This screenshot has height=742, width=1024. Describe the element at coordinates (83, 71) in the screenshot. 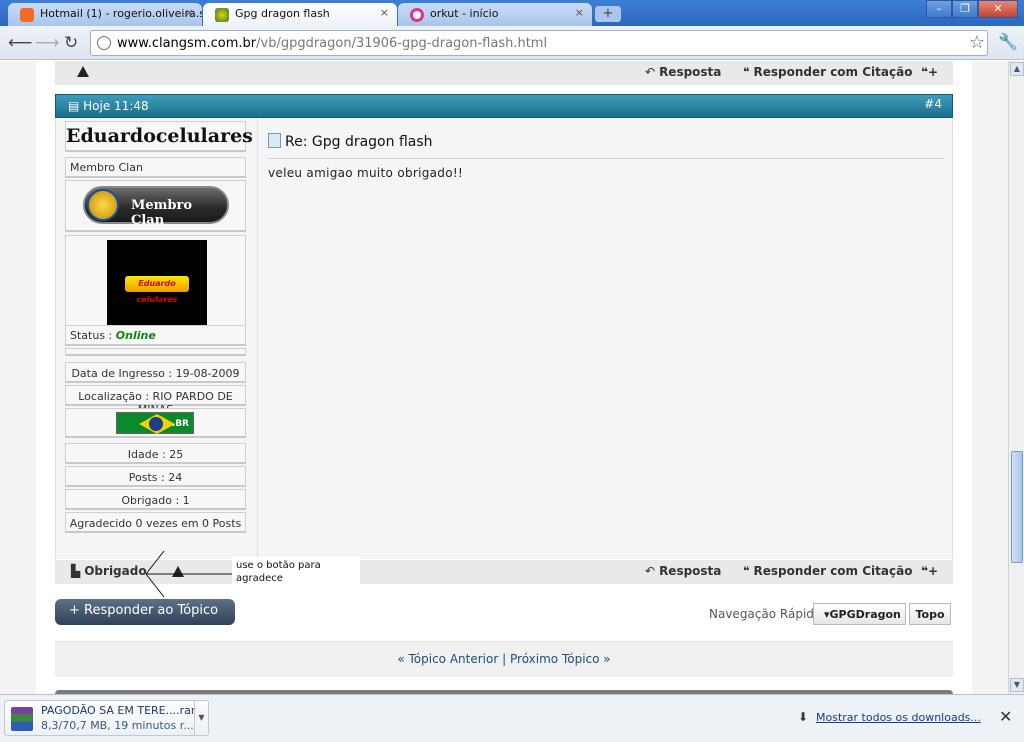

I see `report-post-icon` at that location.